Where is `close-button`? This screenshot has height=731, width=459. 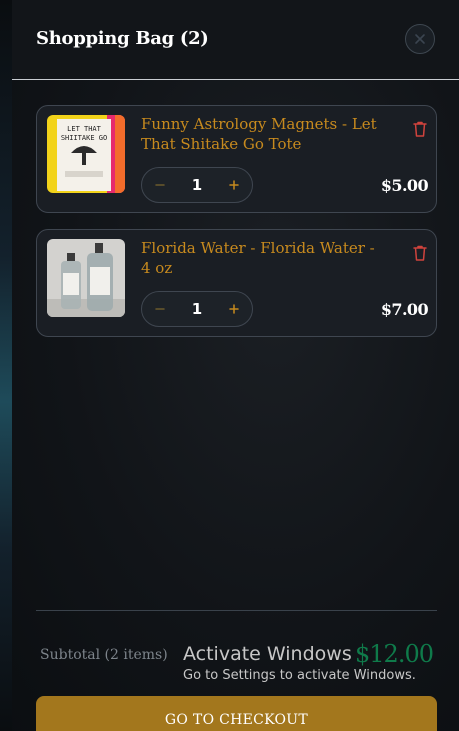 close-button is located at coordinates (420, 39).